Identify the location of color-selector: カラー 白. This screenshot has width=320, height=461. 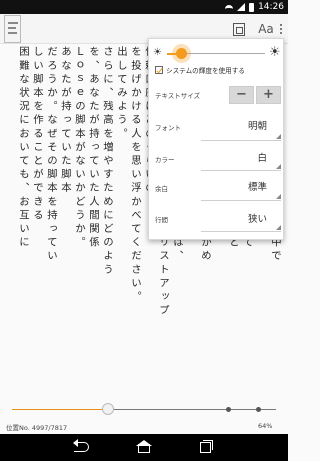
(217, 159).